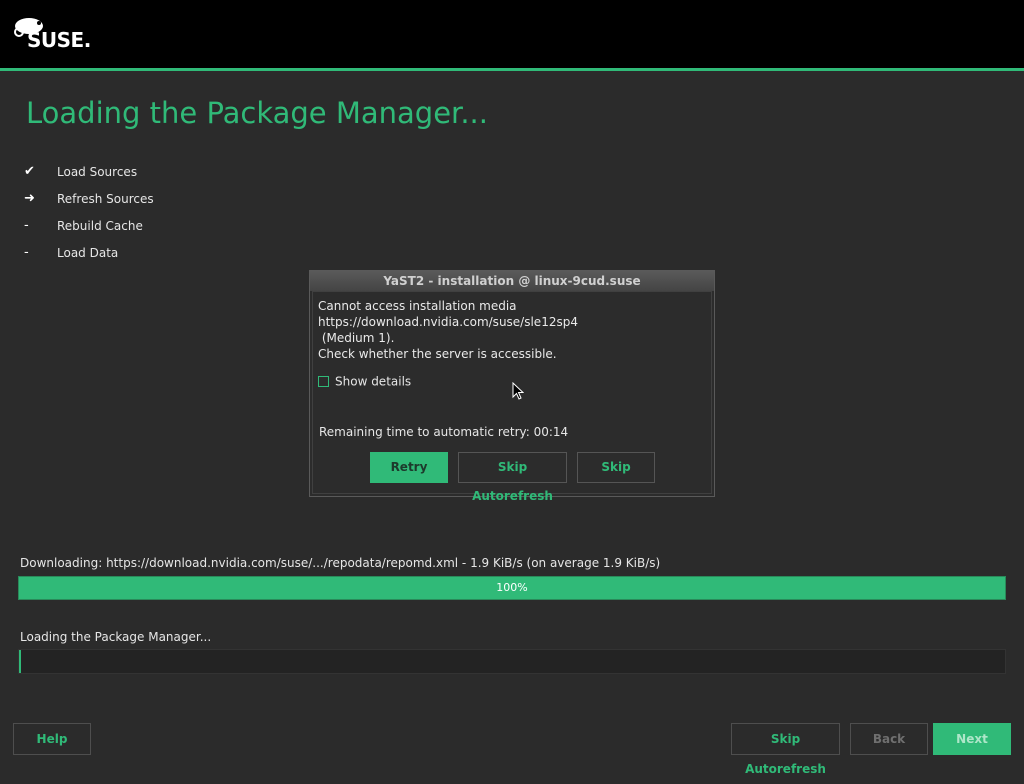 The image size is (1024, 784). I want to click on logo-text: SUSE., so click(59, 40).